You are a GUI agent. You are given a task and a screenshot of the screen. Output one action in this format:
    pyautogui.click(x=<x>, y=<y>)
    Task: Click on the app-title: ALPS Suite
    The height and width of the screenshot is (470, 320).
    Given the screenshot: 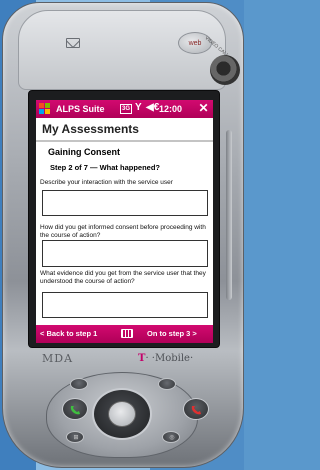 What is the action you would take?
    pyautogui.click(x=80, y=109)
    